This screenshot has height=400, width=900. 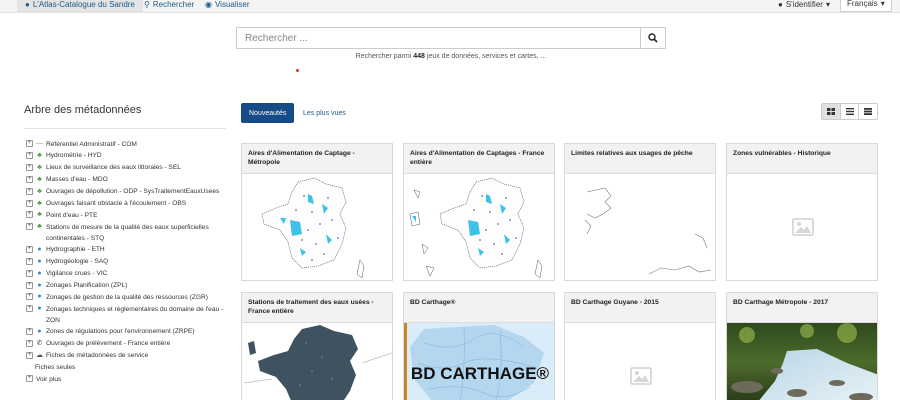 I want to click on search-bar, so click(x=451, y=38).